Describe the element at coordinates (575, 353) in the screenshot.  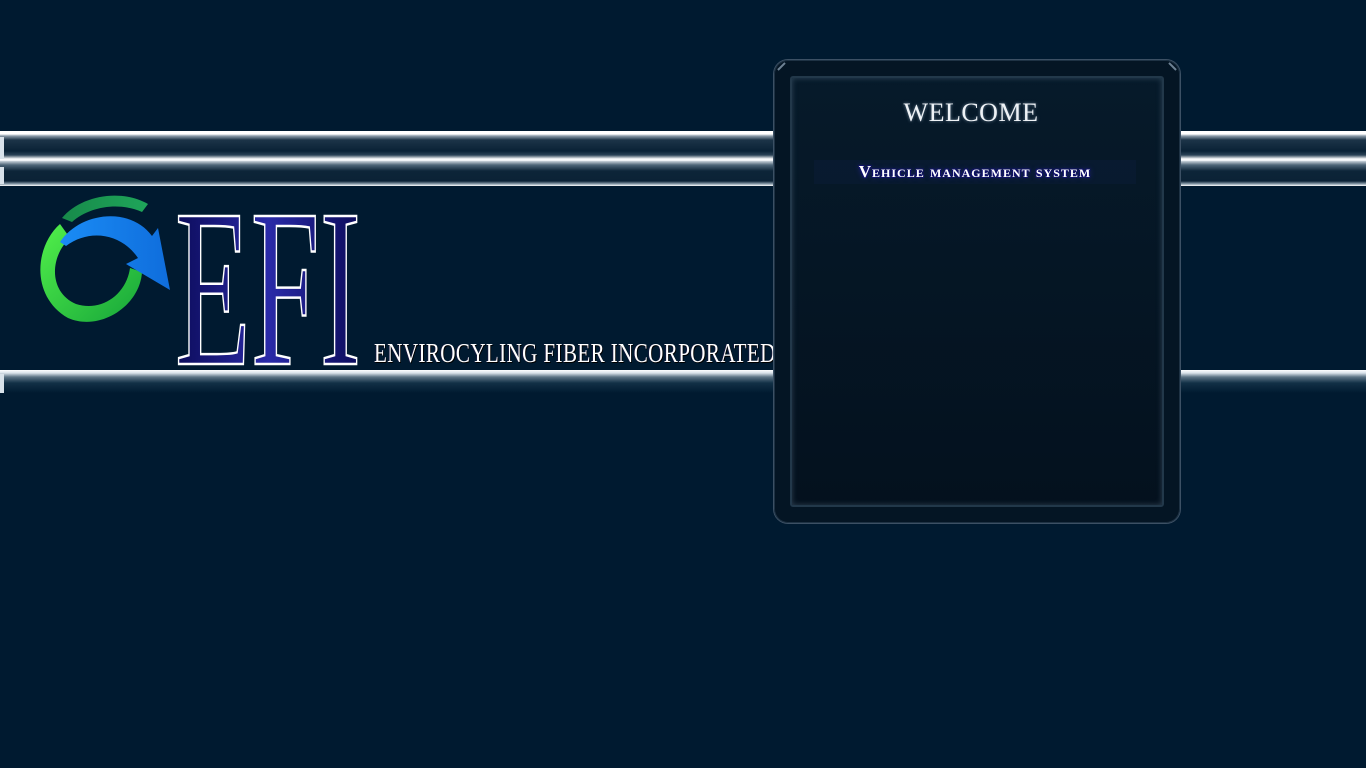
I see `company-name: ENVIROCYLING FIBER INCORPORATED` at that location.